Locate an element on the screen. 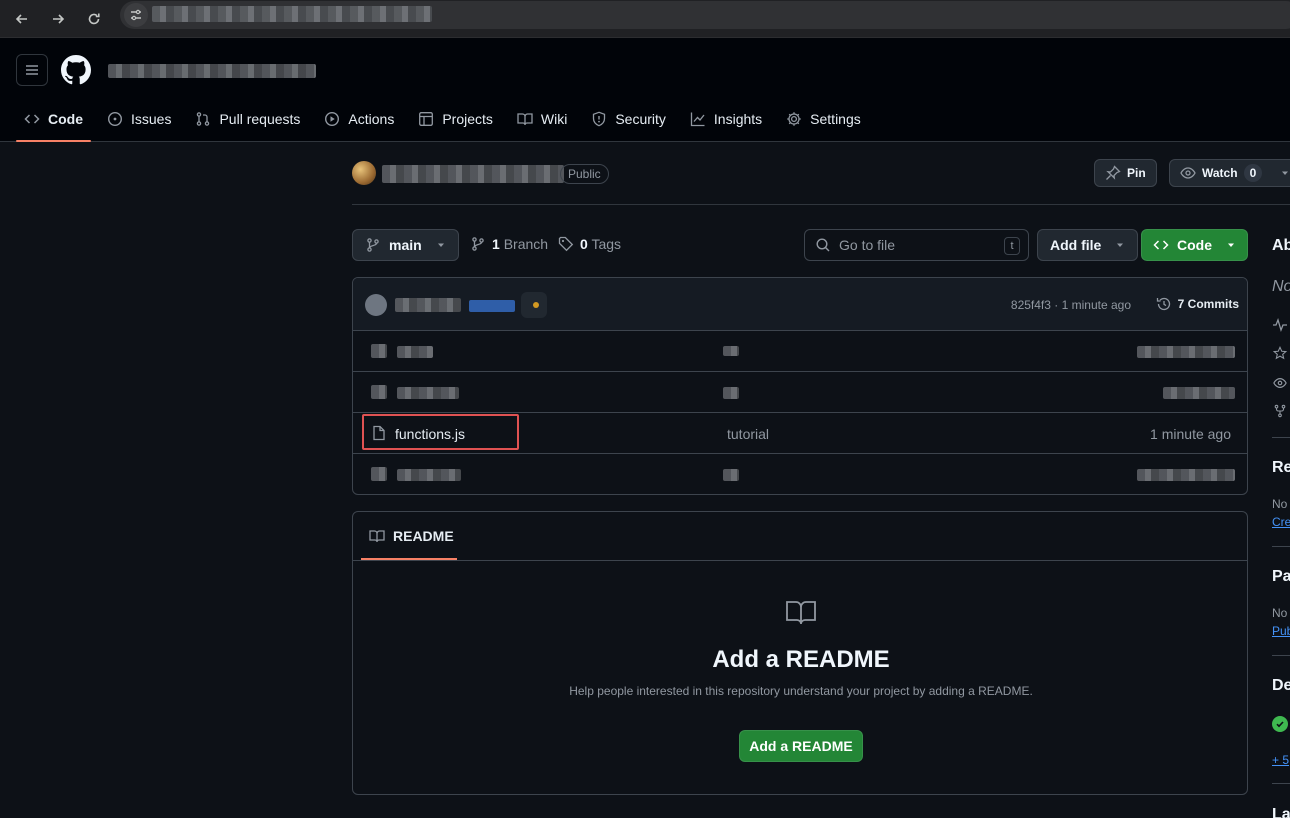 Image resolution: width=1290 pixels, height=818 pixels. reload-button is located at coordinates (94, 19).